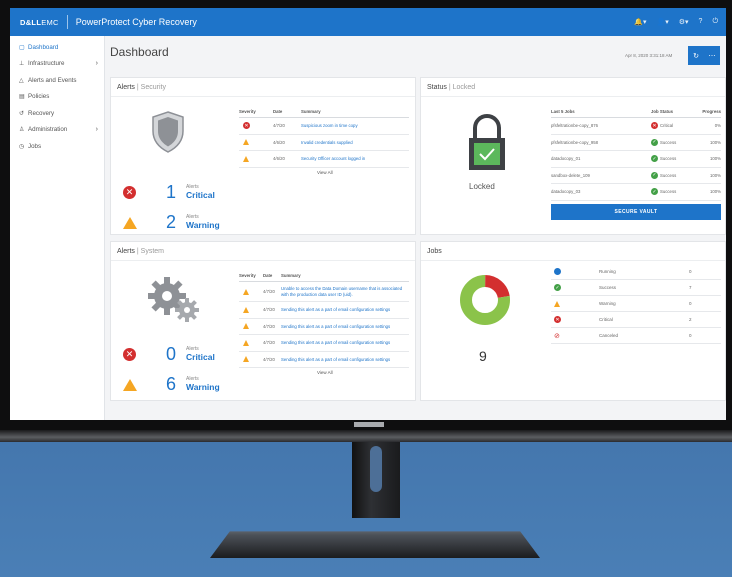 This screenshot has height=577, width=732. I want to click on sidebar-item-label: Policies, so click(39, 97).